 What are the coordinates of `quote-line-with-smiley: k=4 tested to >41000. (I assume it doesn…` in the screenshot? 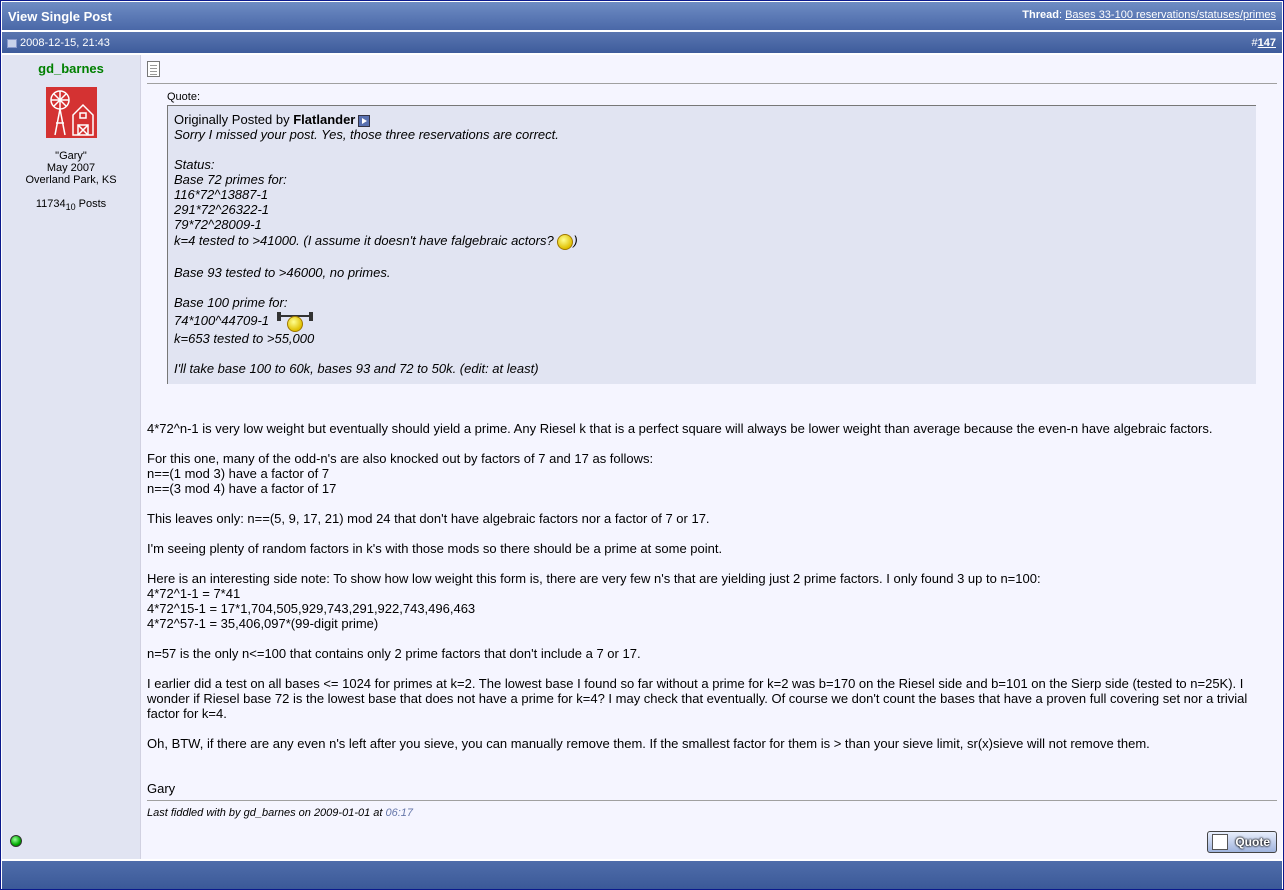 It's located at (712, 241).